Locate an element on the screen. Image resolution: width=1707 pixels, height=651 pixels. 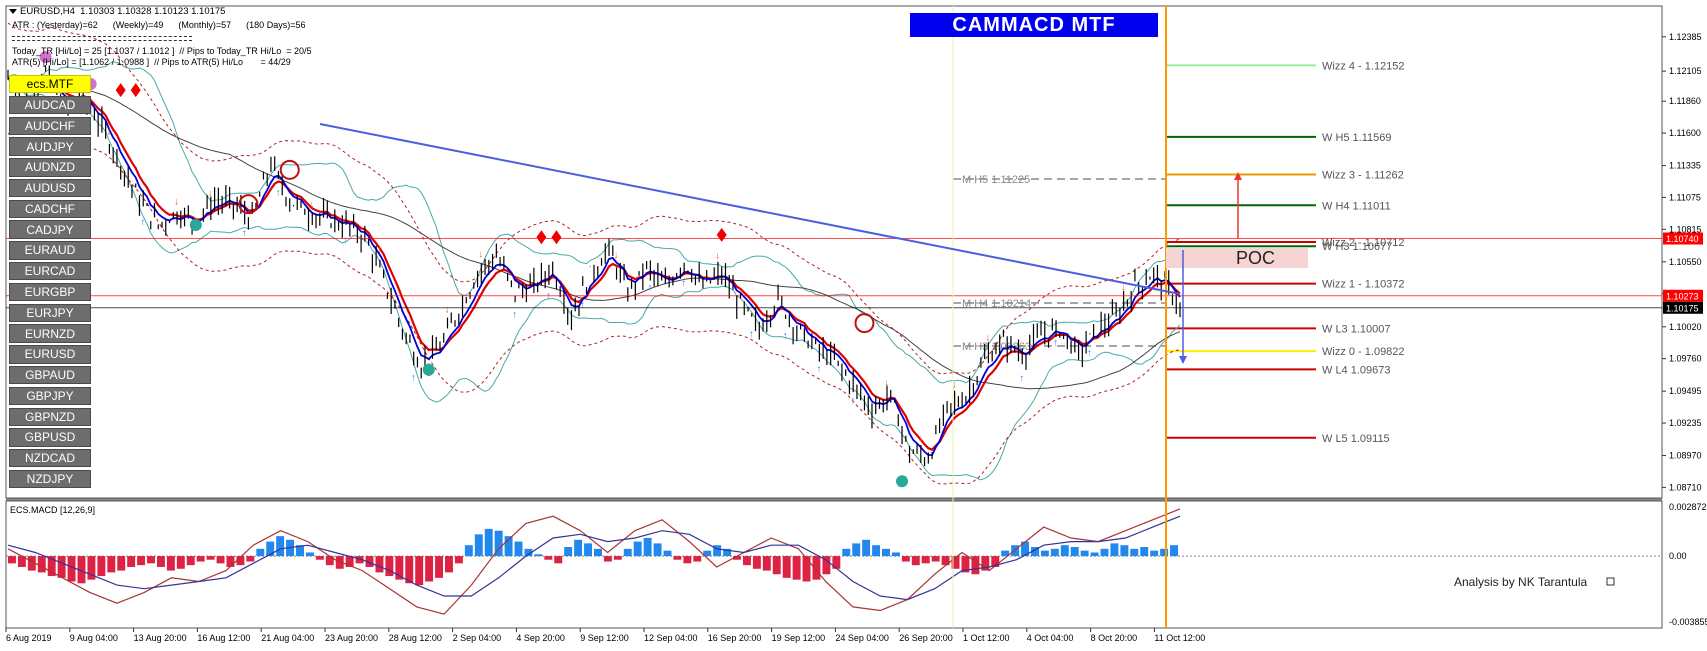
symbol-button-cadchf: CADCHF is located at coordinates (50, 209).